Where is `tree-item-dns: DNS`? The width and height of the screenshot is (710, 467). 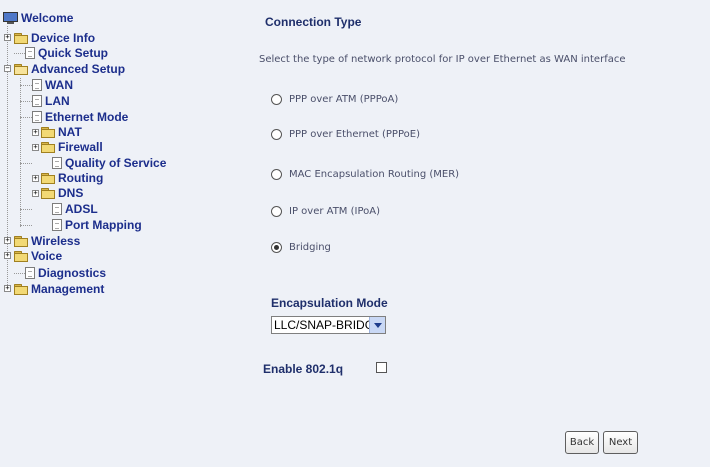
tree-item-dns: DNS is located at coordinates (62, 193).